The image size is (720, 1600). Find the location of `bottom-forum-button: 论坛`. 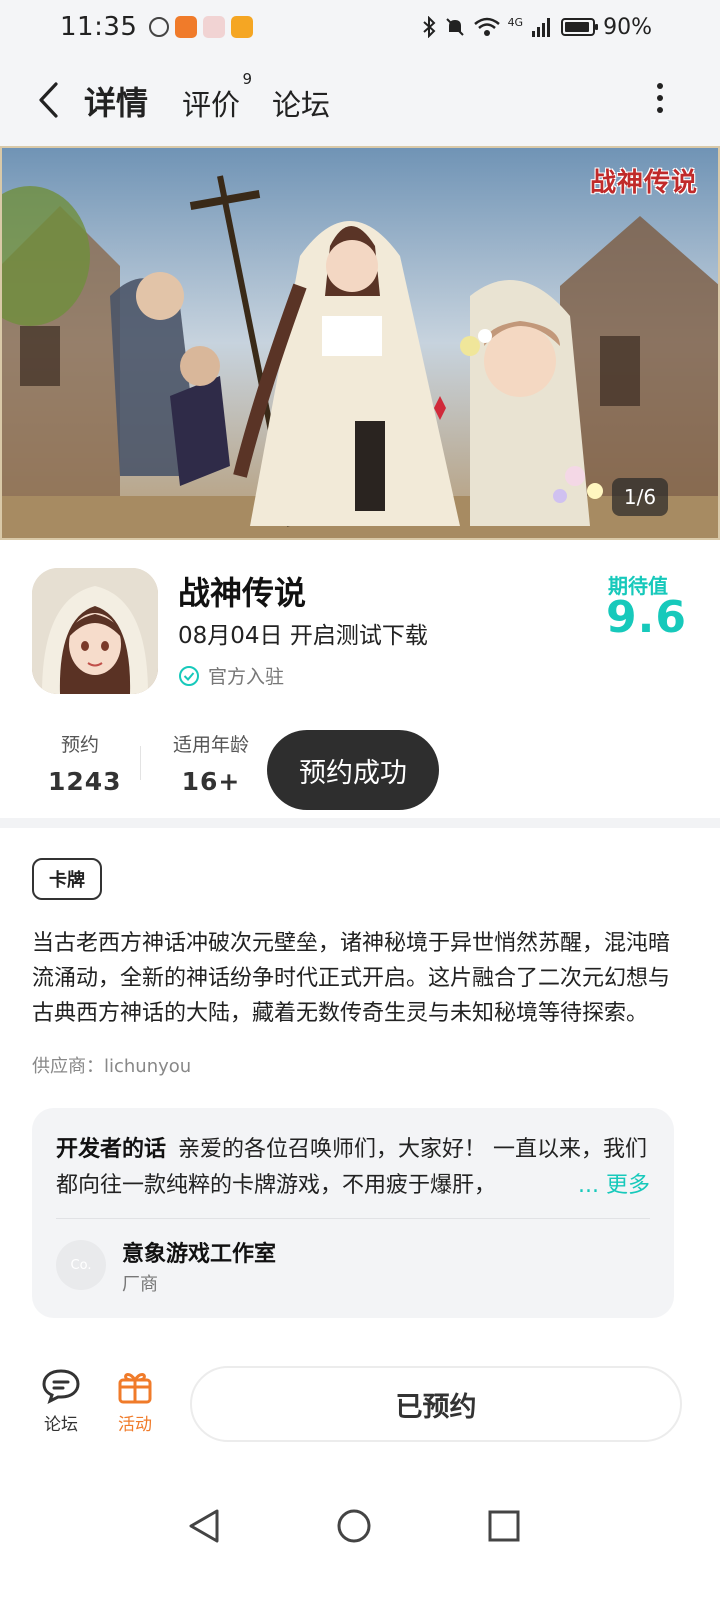

bottom-forum-button: 论坛 is located at coordinates (61, 1401).